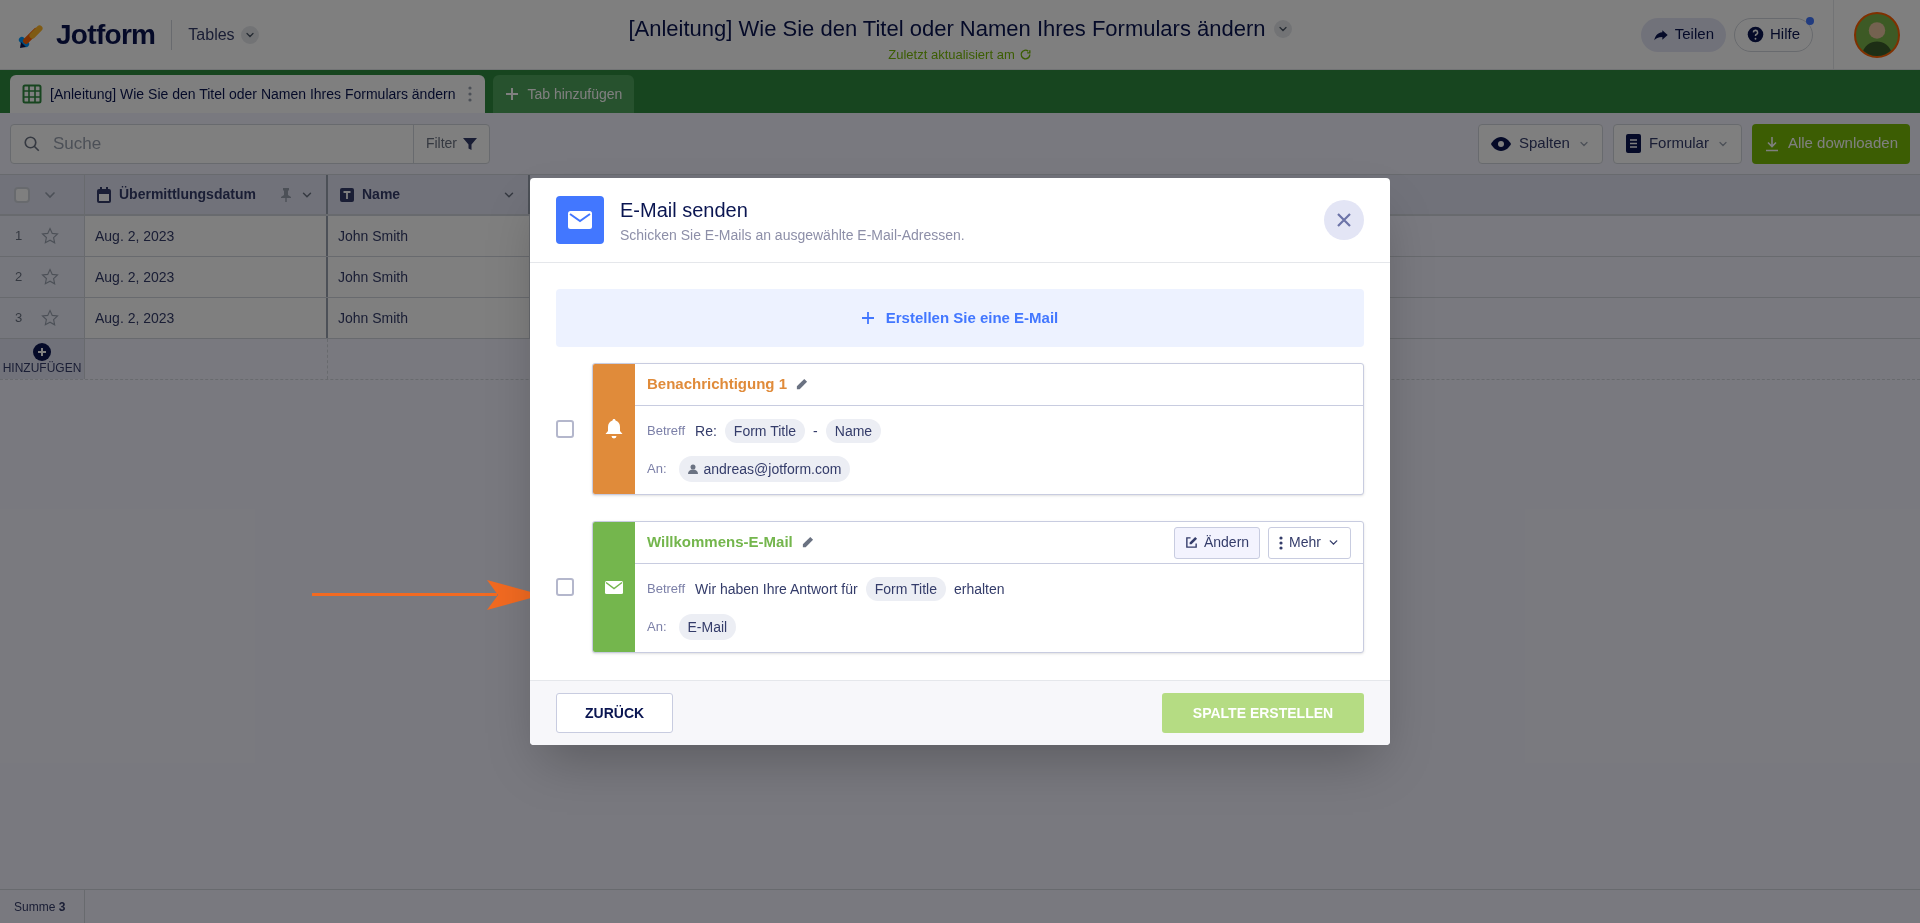 Image resolution: width=1920 pixels, height=923 pixels. I want to click on row-number: 3, so click(19, 318).